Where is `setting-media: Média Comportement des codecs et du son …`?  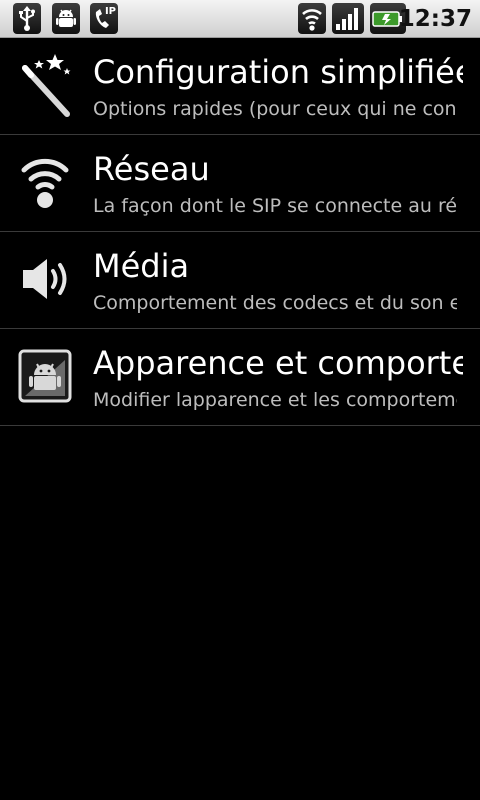
setting-media: Média Comportement des codecs et du son … is located at coordinates (240, 280).